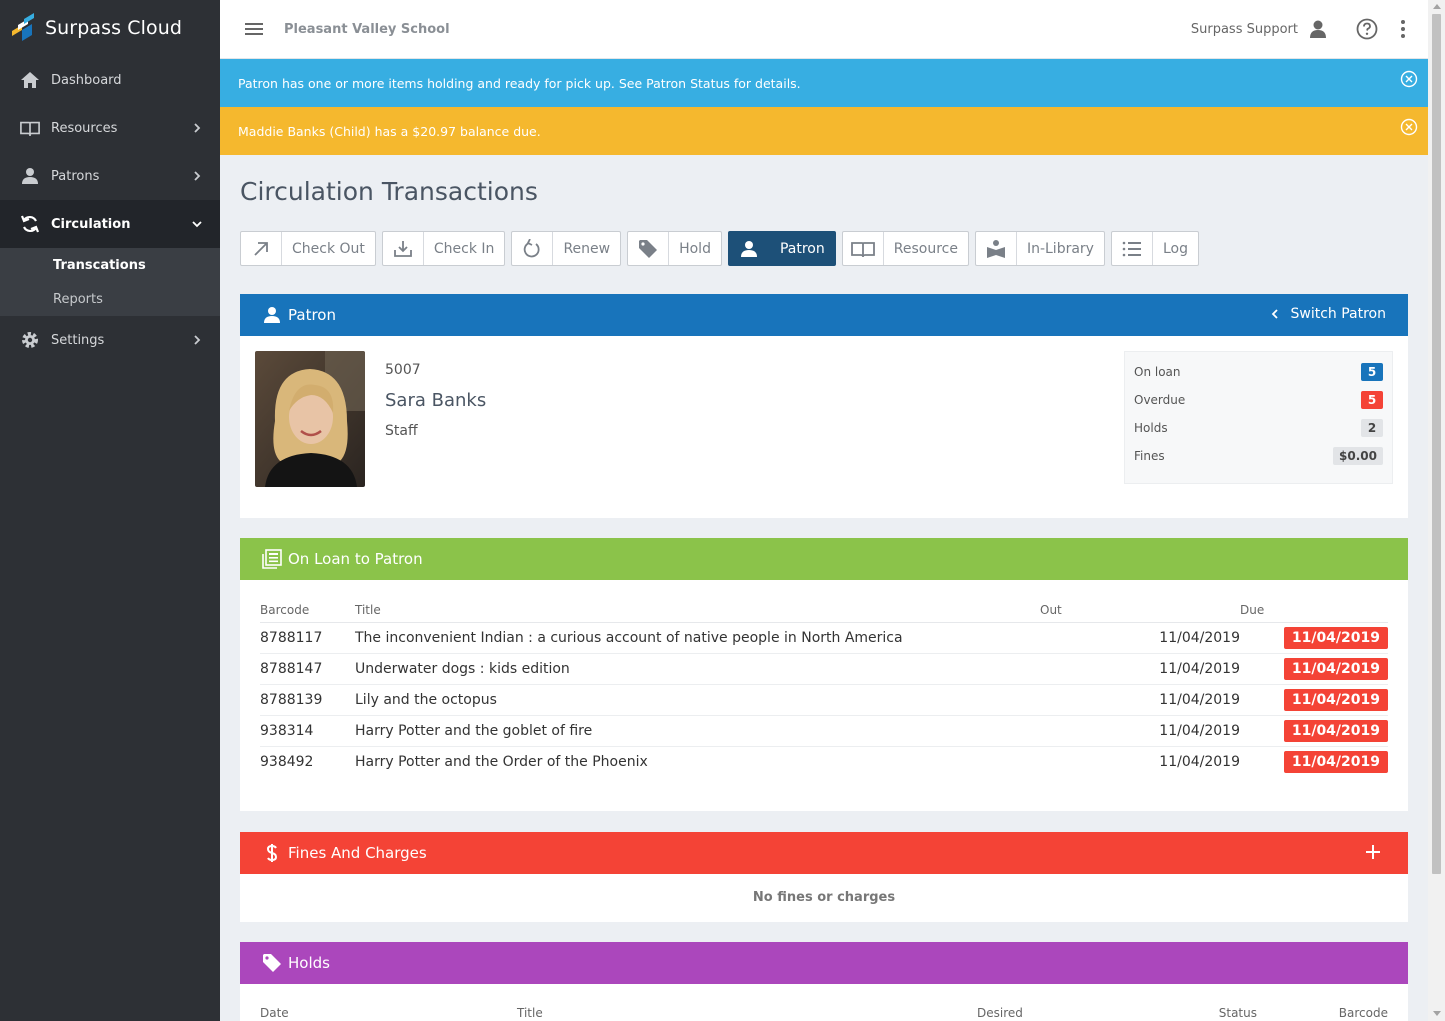 This screenshot has width=1445, height=1021. What do you see at coordinates (1372, 428) in the screenshot?
I see `stat-badge: 2` at bounding box center [1372, 428].